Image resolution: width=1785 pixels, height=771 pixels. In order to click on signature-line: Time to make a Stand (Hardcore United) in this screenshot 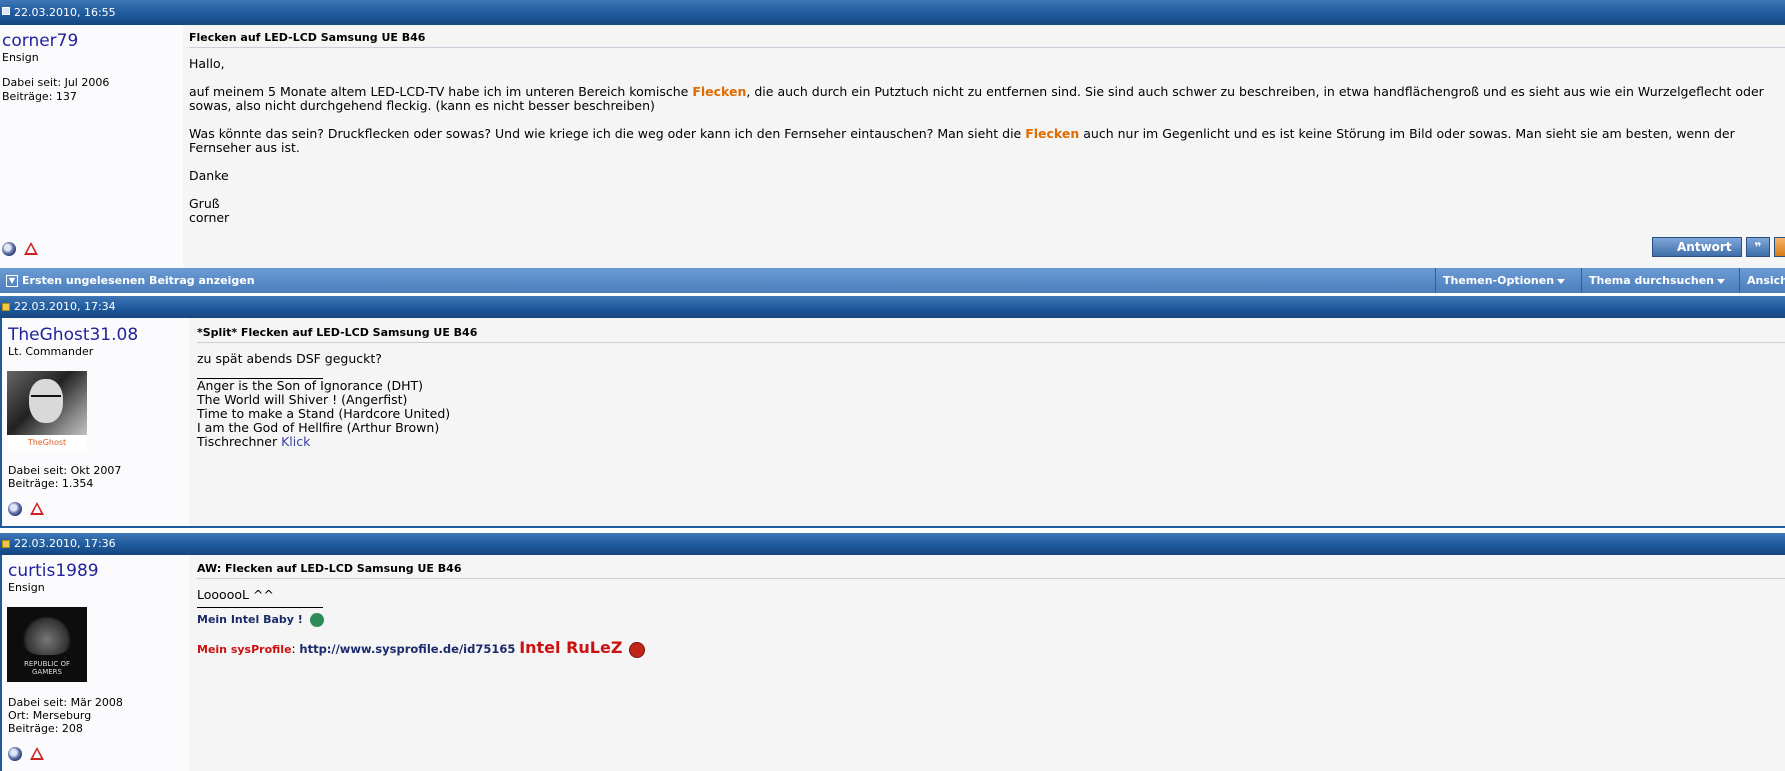, I will do `click(324, 413)`.